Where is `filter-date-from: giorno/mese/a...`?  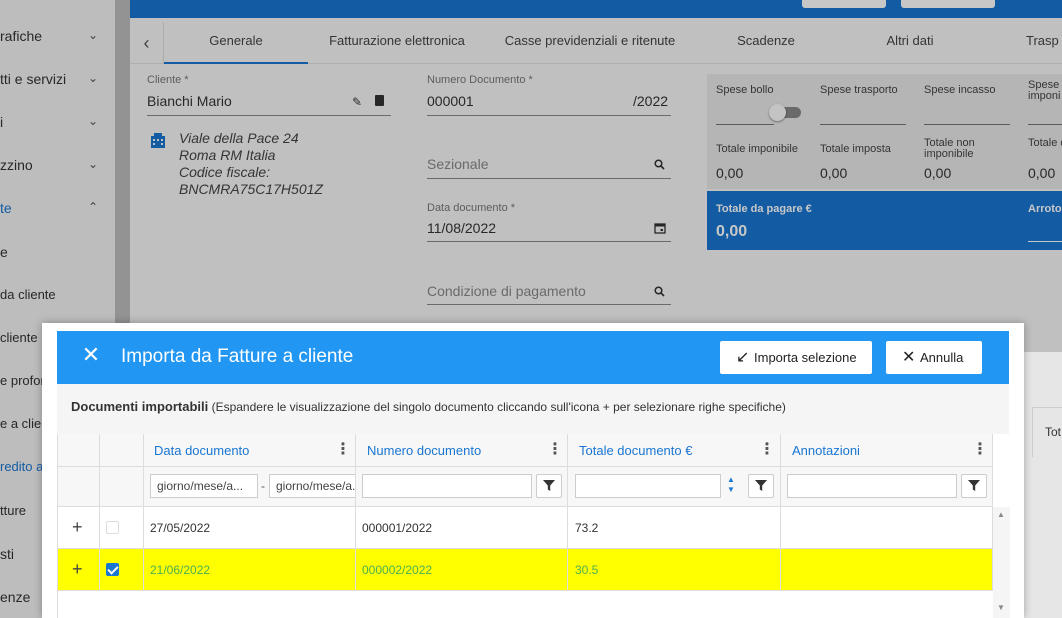
filter-date-from: giorno/mese/a... is located at coordinates (204, 486).